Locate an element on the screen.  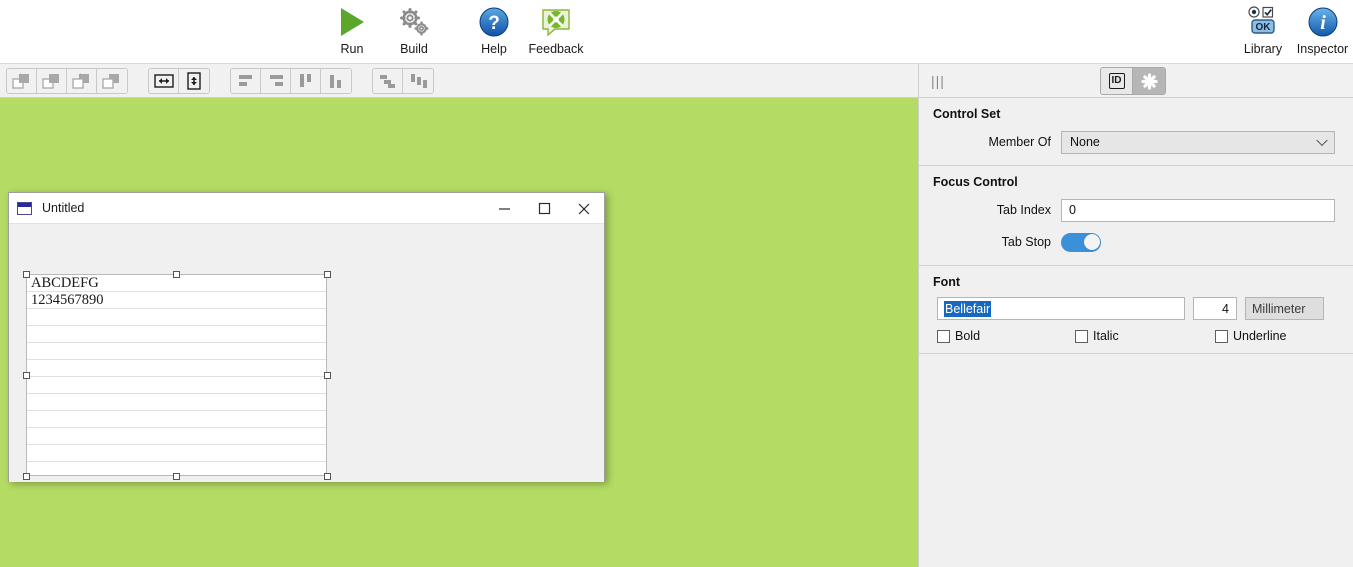
chevron-down-icon is located at coordinates (1322, 140).